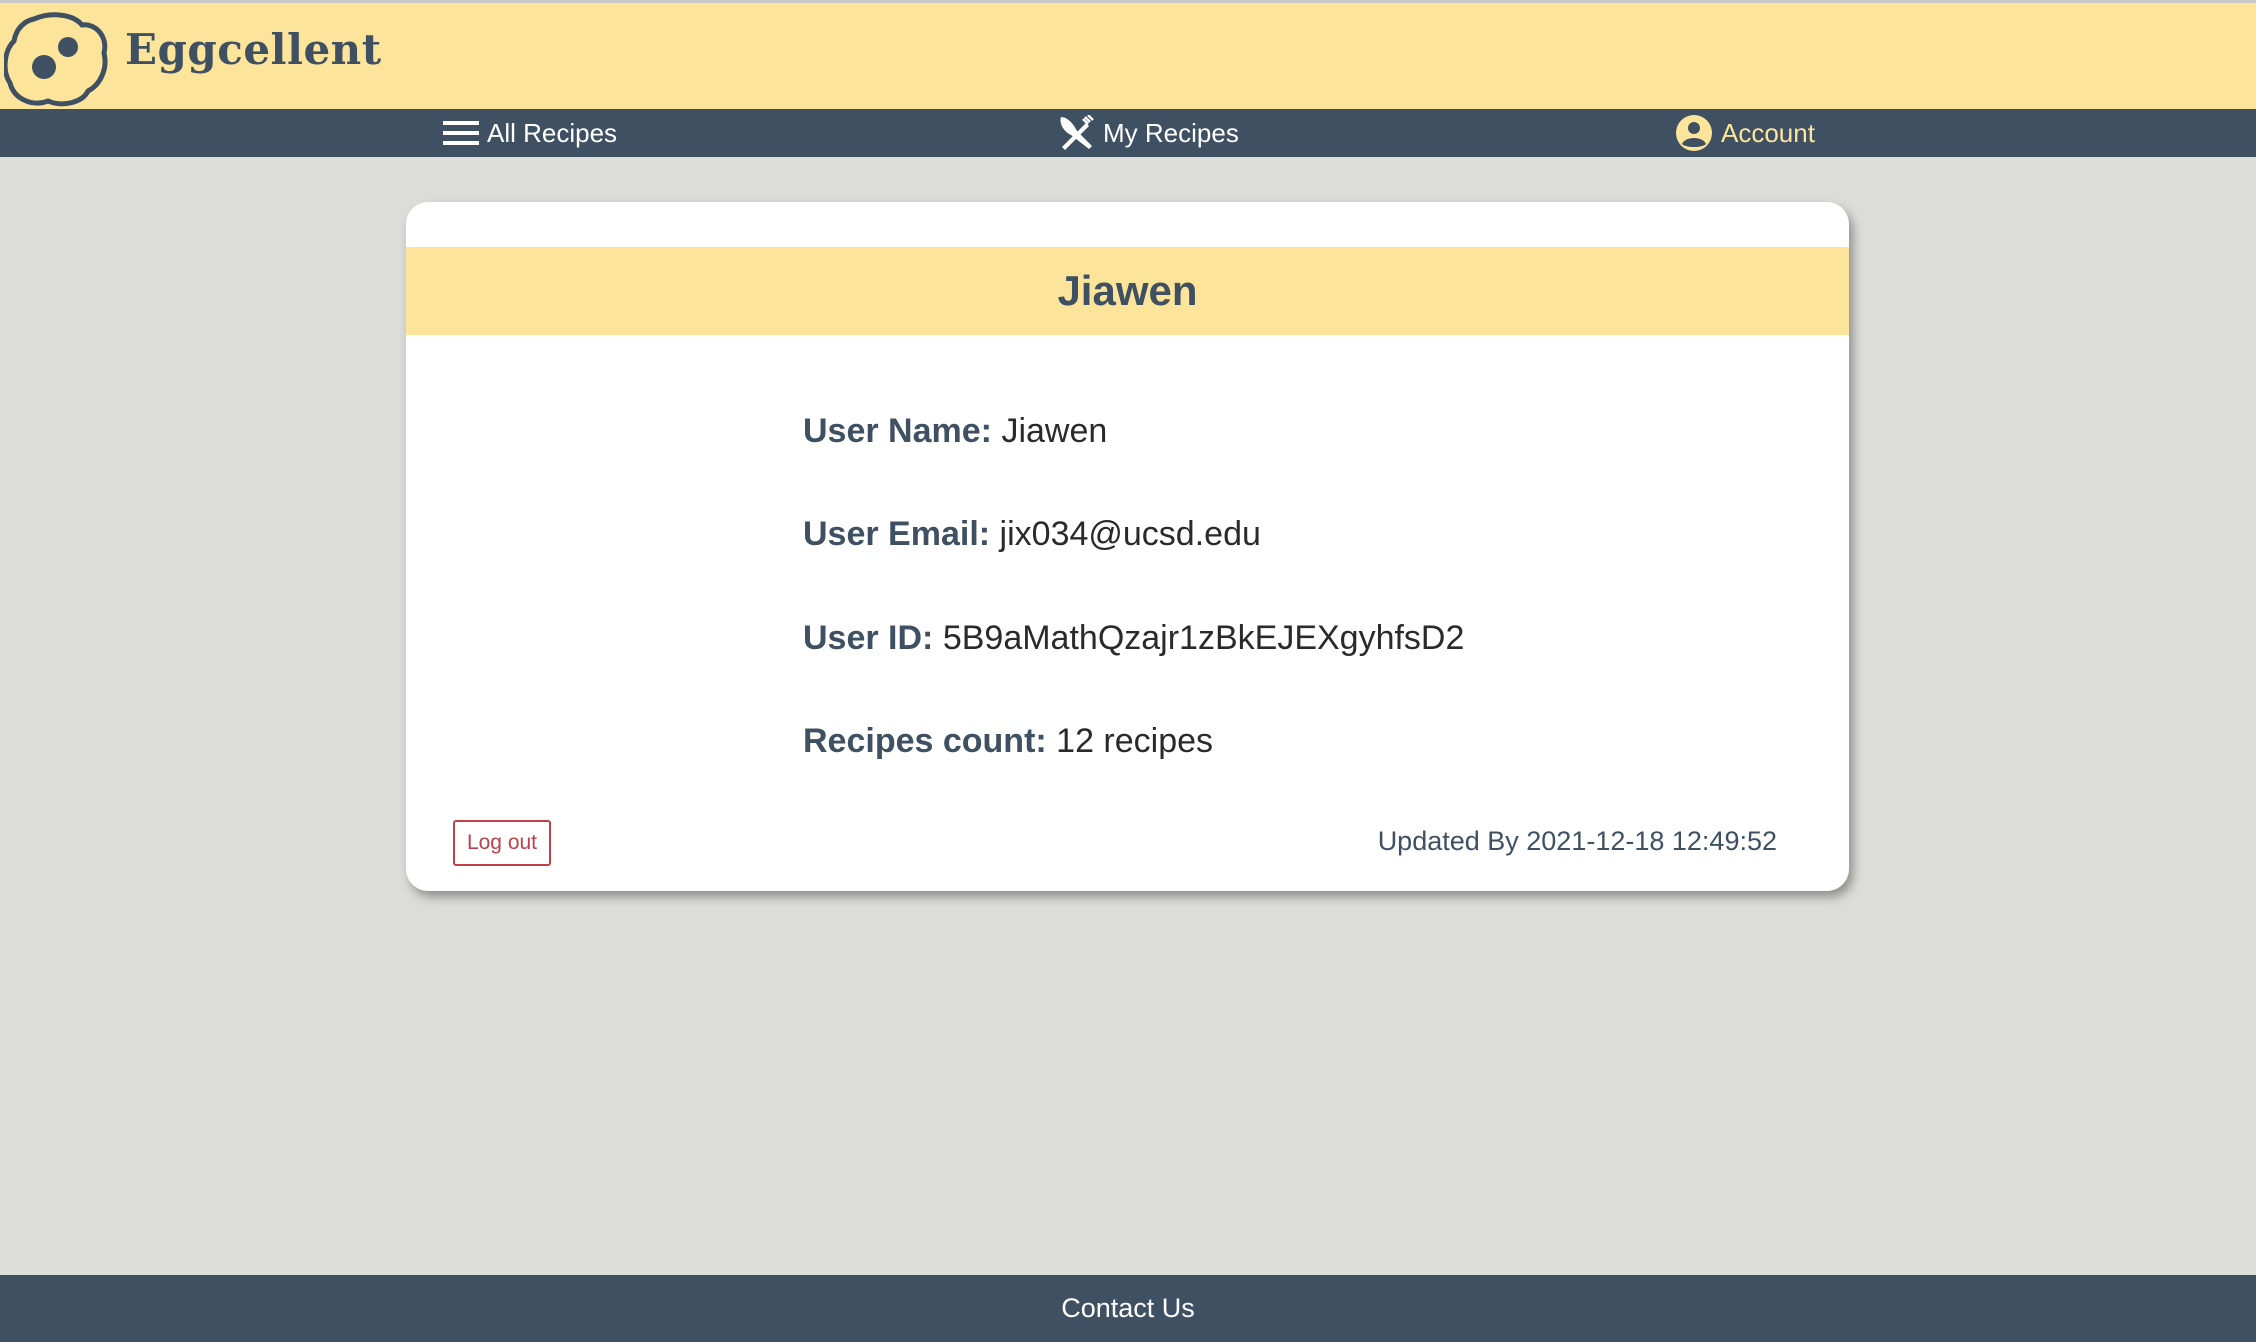 Image resolution: width=2256 pixels, height=1342 pixels. What do you see at coordinates (552, 132) in the screenshot?
I see `nav-all-recipes-label: All Recipes` at bounding box center [552, 132].